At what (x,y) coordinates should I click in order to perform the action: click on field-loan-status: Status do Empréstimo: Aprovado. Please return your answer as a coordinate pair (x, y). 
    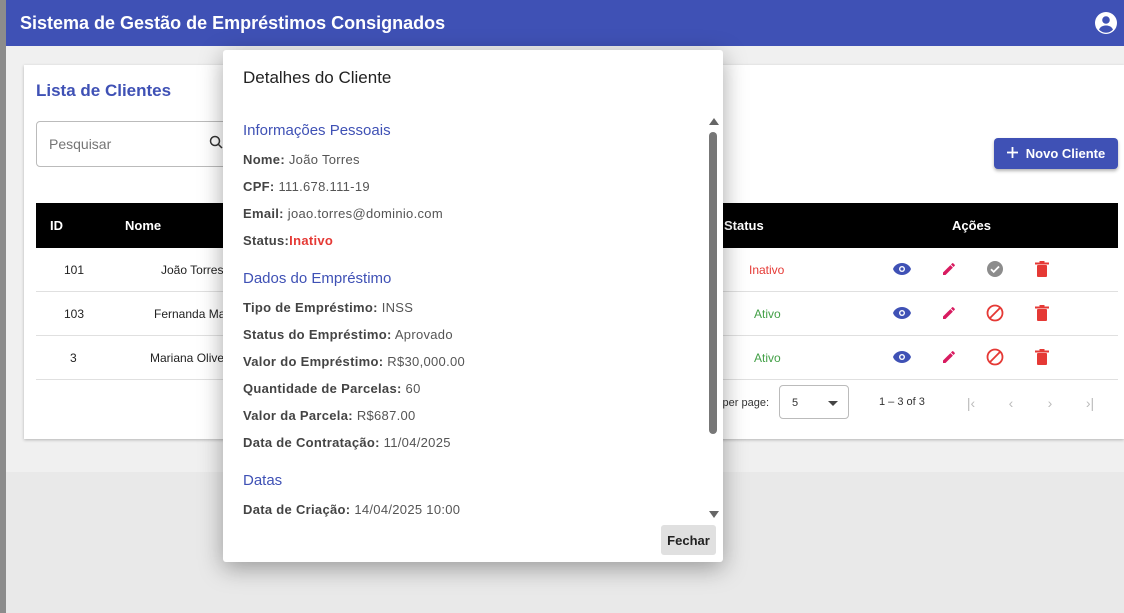
    Looking at the image, I should click on (348, 334).